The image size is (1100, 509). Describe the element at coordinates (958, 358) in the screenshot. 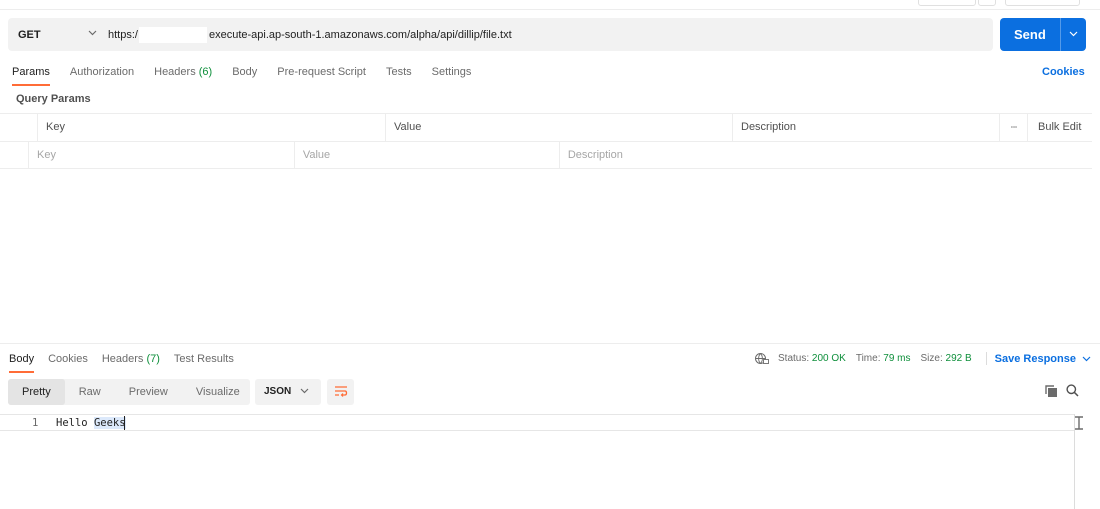

I see `response-size: 292 B` at that location.